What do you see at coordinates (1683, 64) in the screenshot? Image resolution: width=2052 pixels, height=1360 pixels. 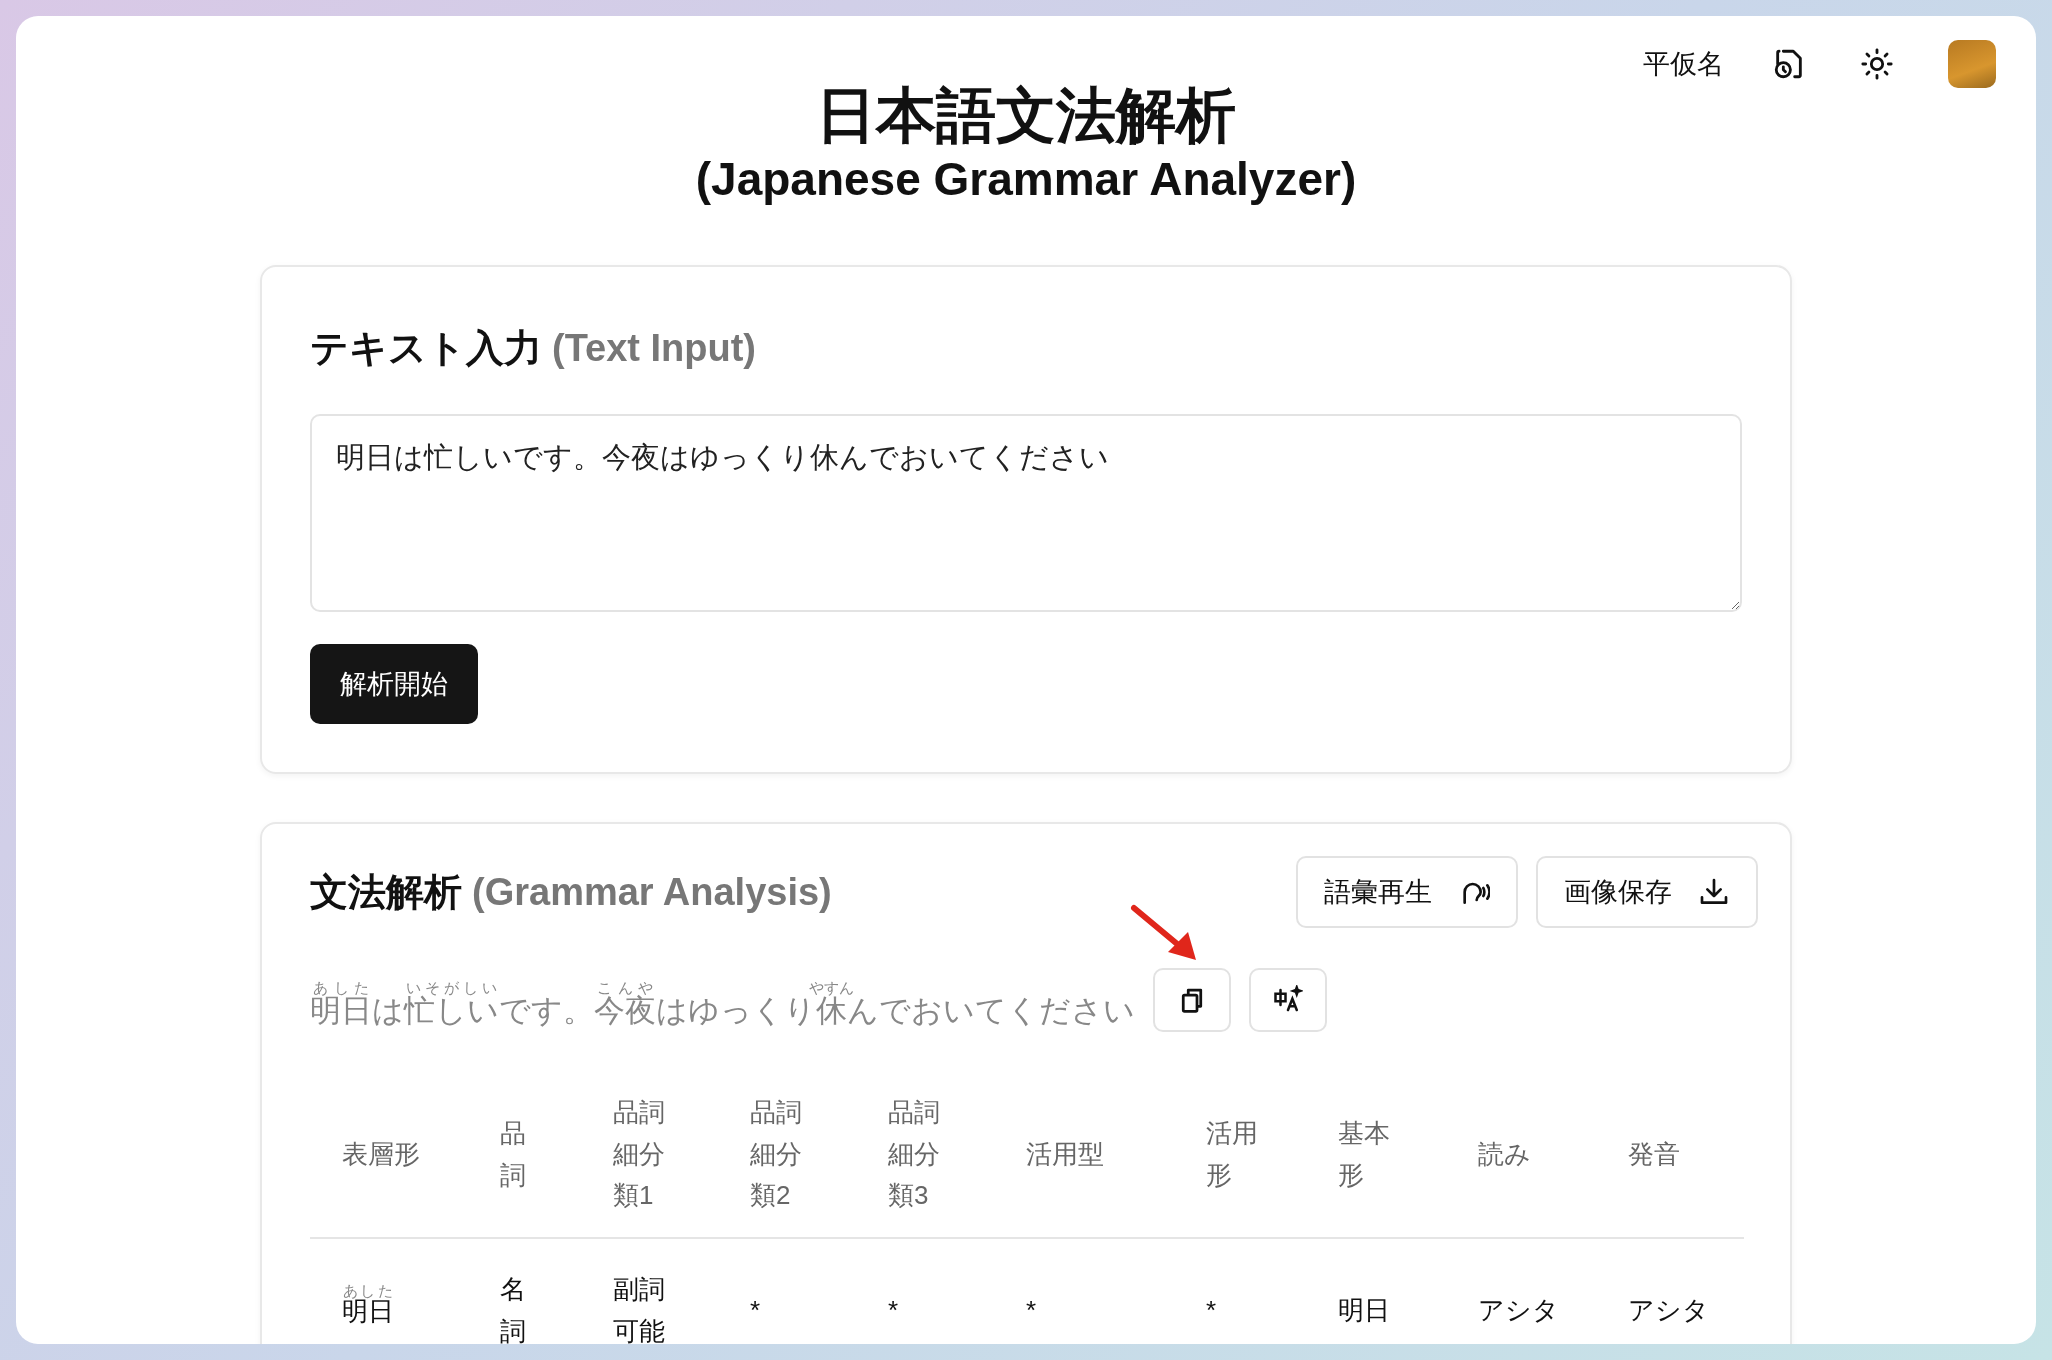 I see `kana-toggle: 平仮名` at bounding box center [1683, 64].